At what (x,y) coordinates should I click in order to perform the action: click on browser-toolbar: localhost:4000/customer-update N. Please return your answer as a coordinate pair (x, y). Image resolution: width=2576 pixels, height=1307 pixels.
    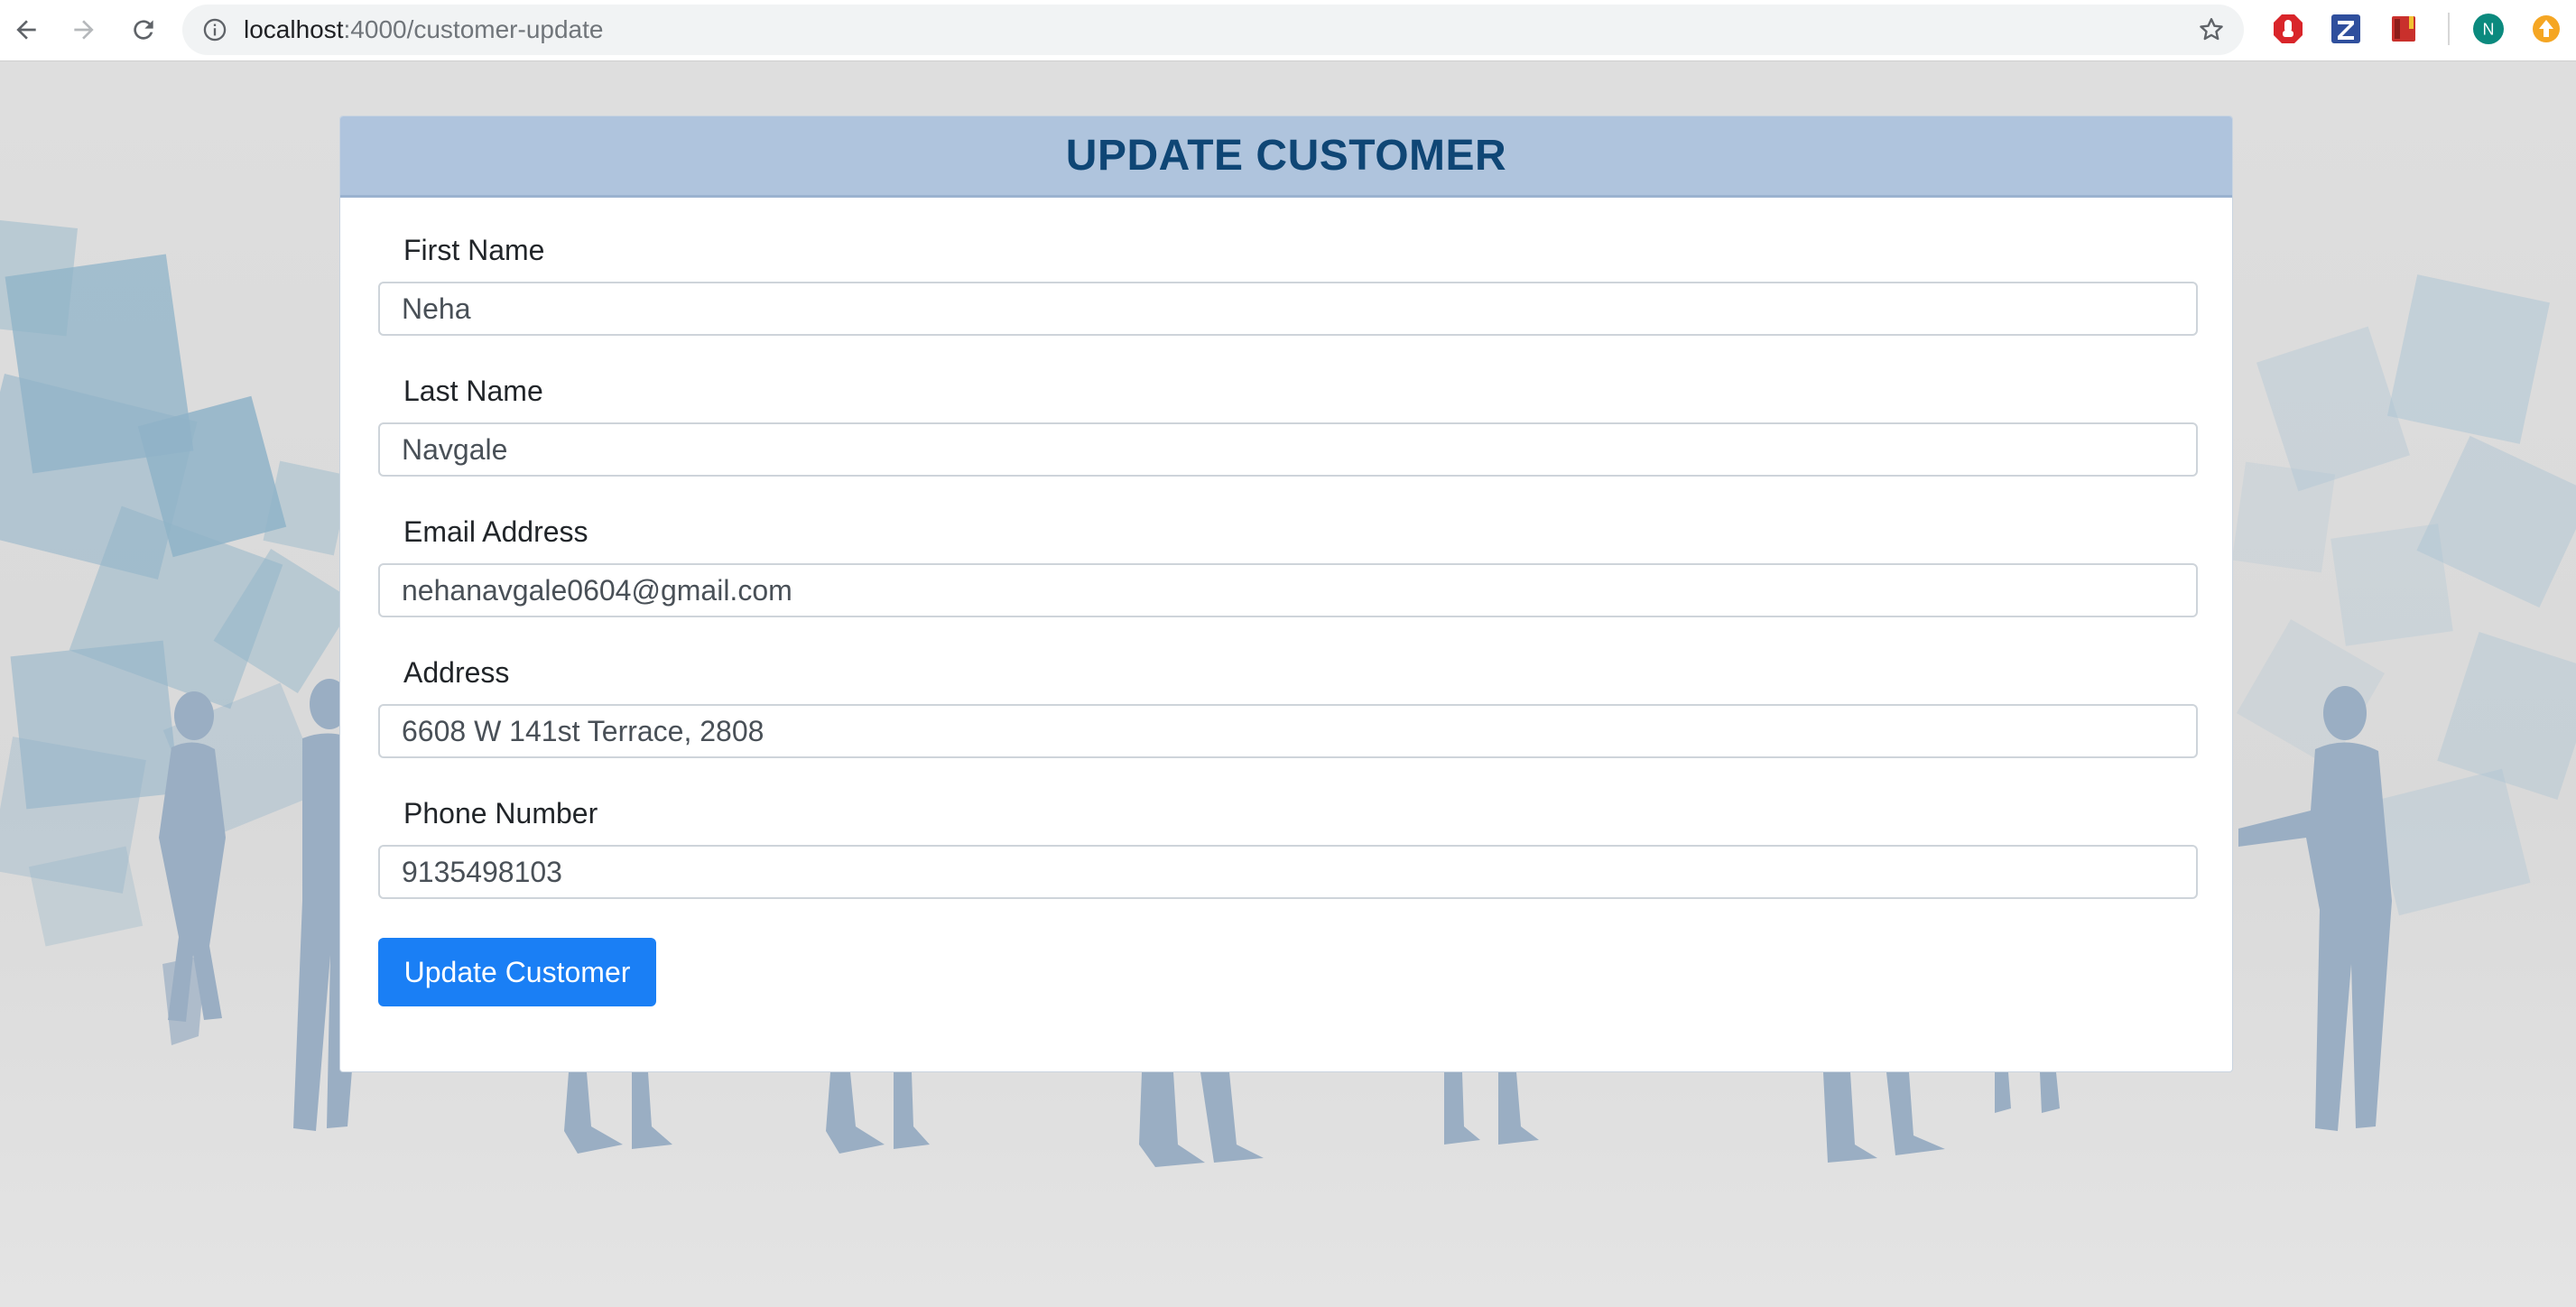
    Looking at the image, I should click on (1288, 30).